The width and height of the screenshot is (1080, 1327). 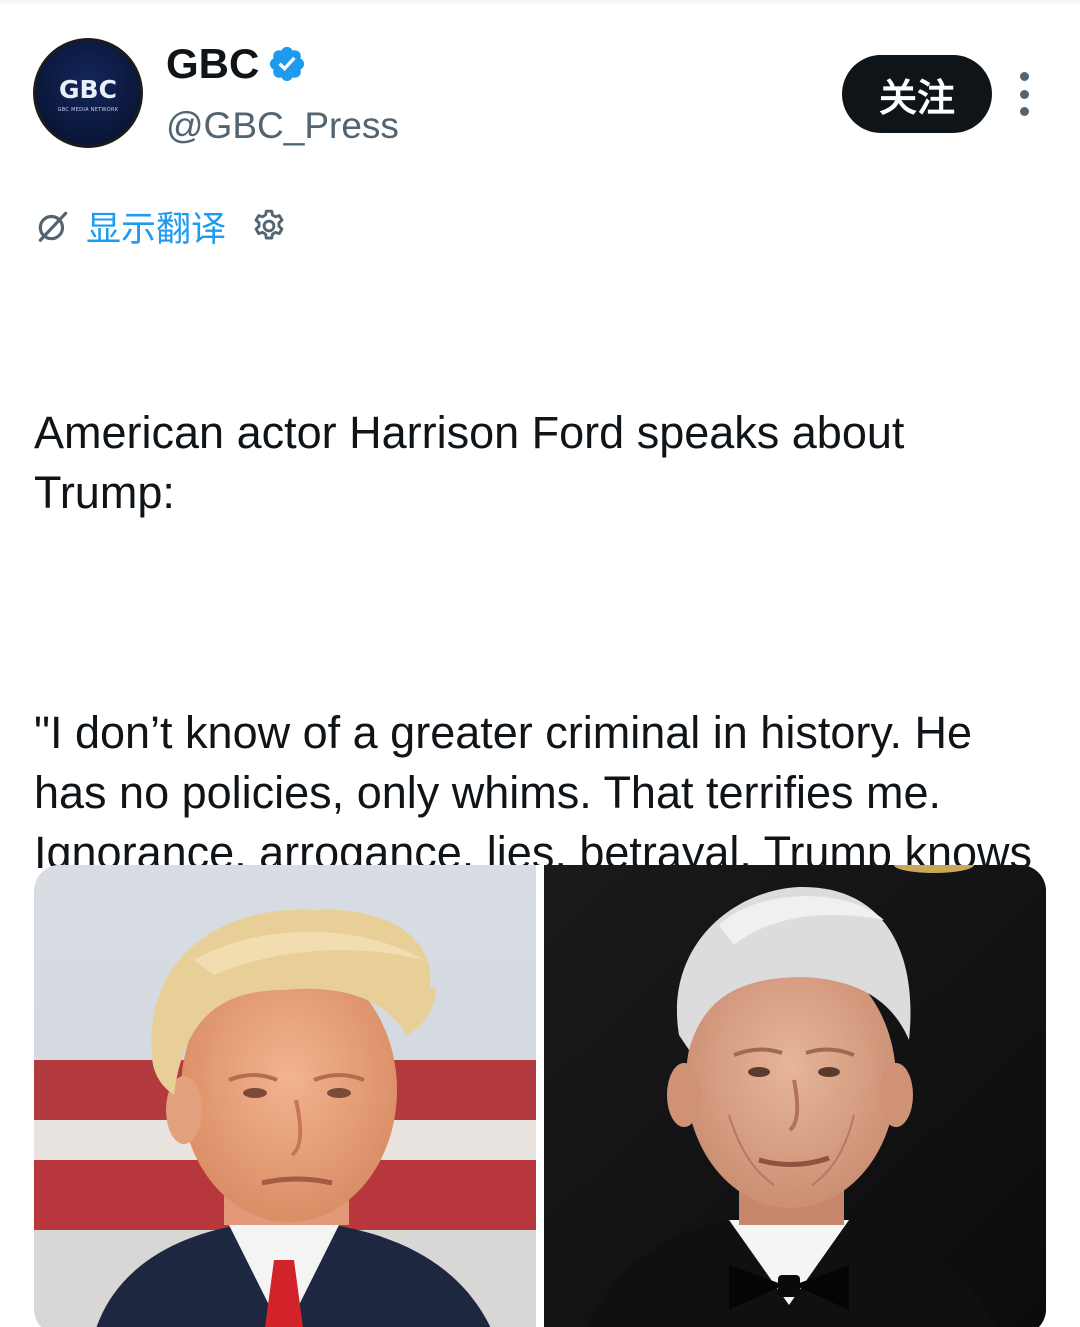 What do you see at coordinates (53, 226) in the screenshot?
I see `translate-icon` at bounding box center [53, 226].